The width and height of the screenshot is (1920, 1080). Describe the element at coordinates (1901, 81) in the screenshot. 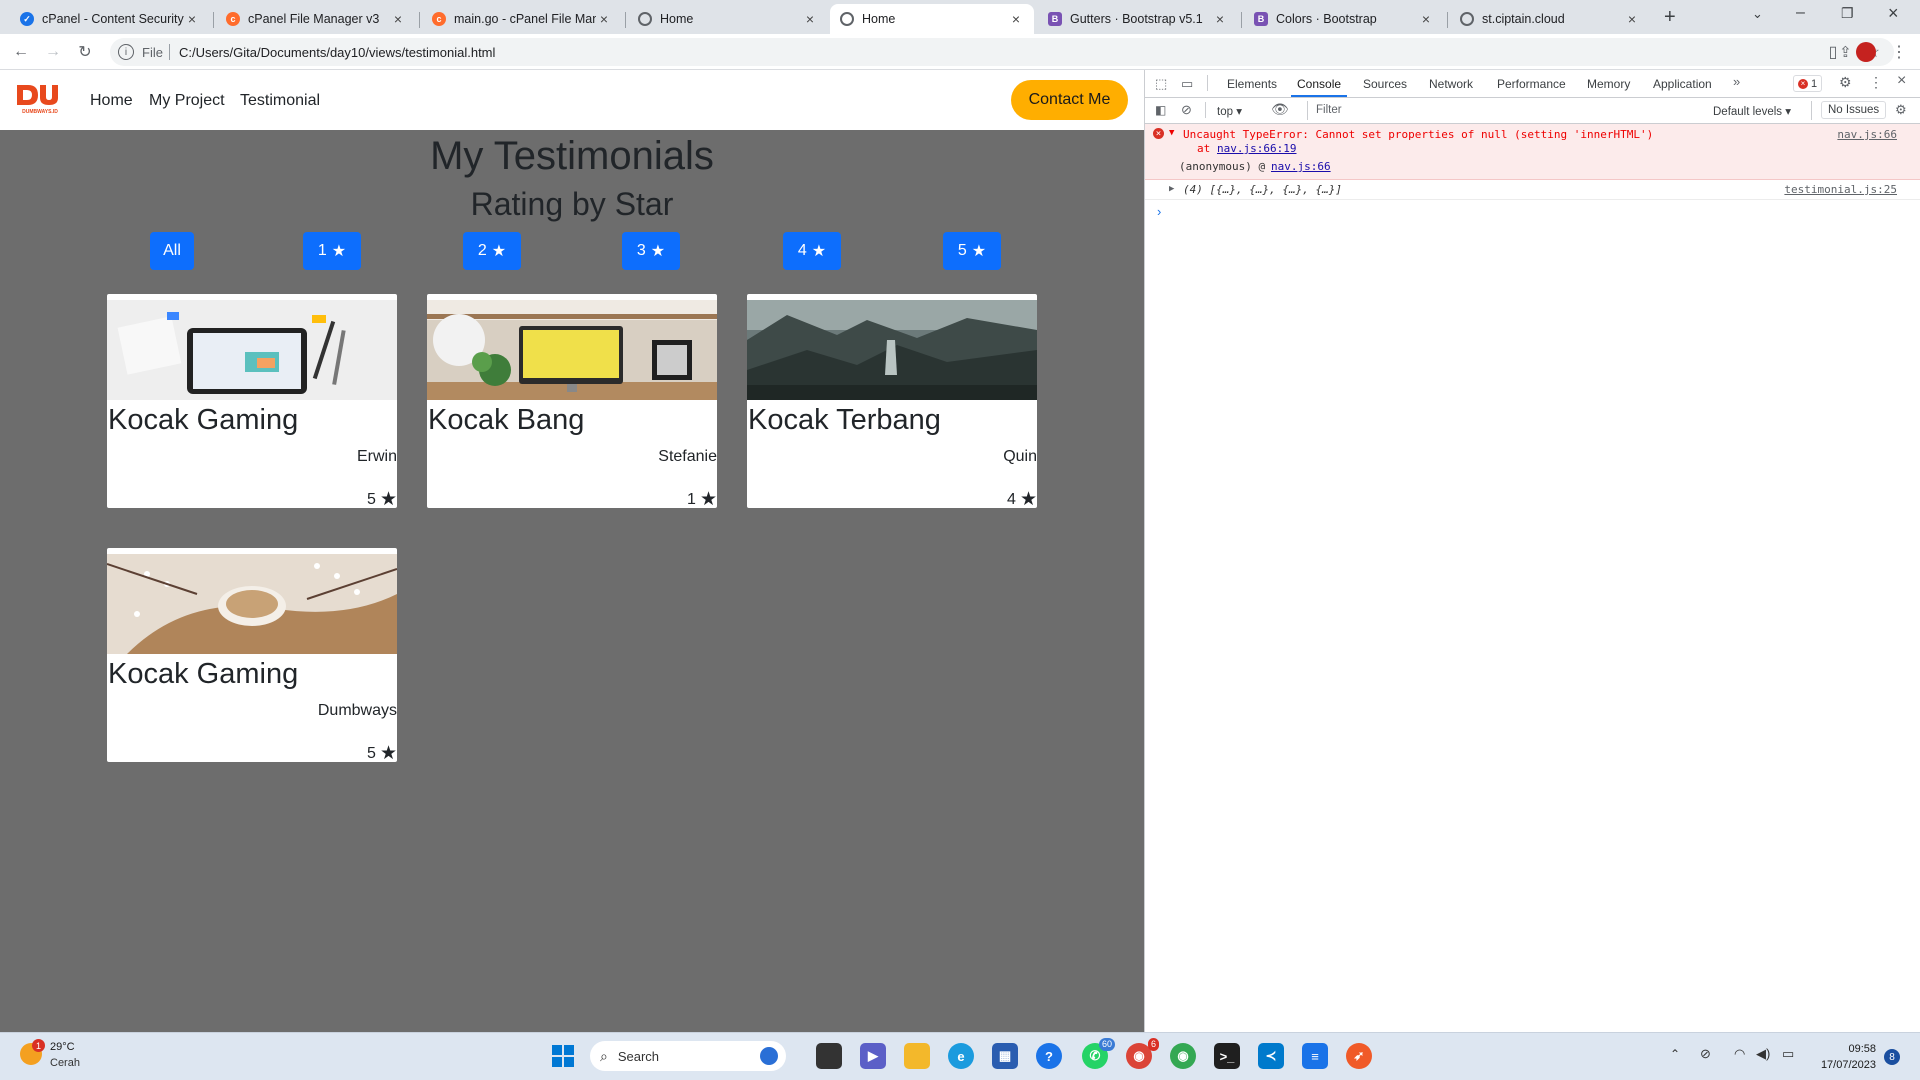

I see `close-devtools-icon: ×` at that location.